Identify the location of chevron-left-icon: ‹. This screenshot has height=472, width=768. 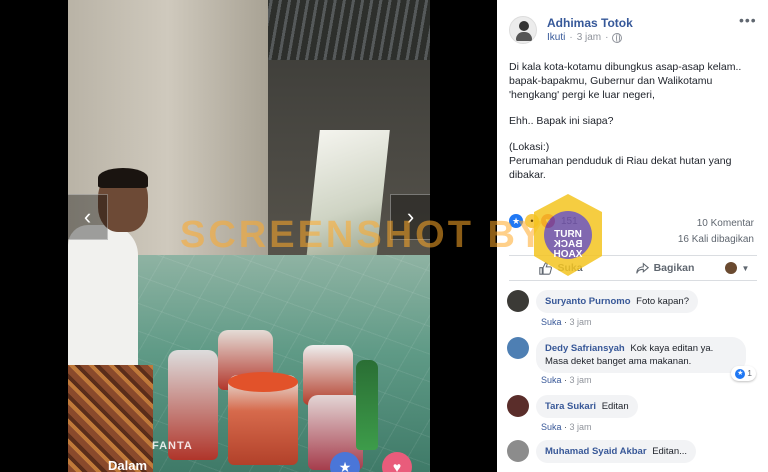
(87, 216).